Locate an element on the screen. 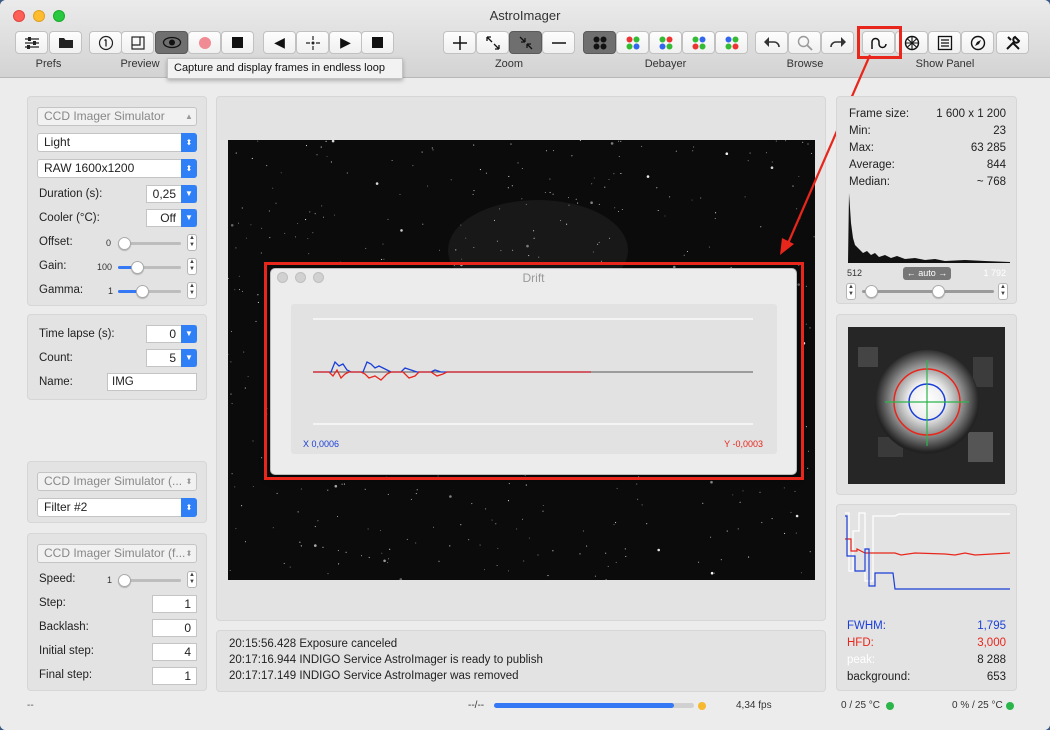  step-label: Step: is located at coordinates (52, 603).